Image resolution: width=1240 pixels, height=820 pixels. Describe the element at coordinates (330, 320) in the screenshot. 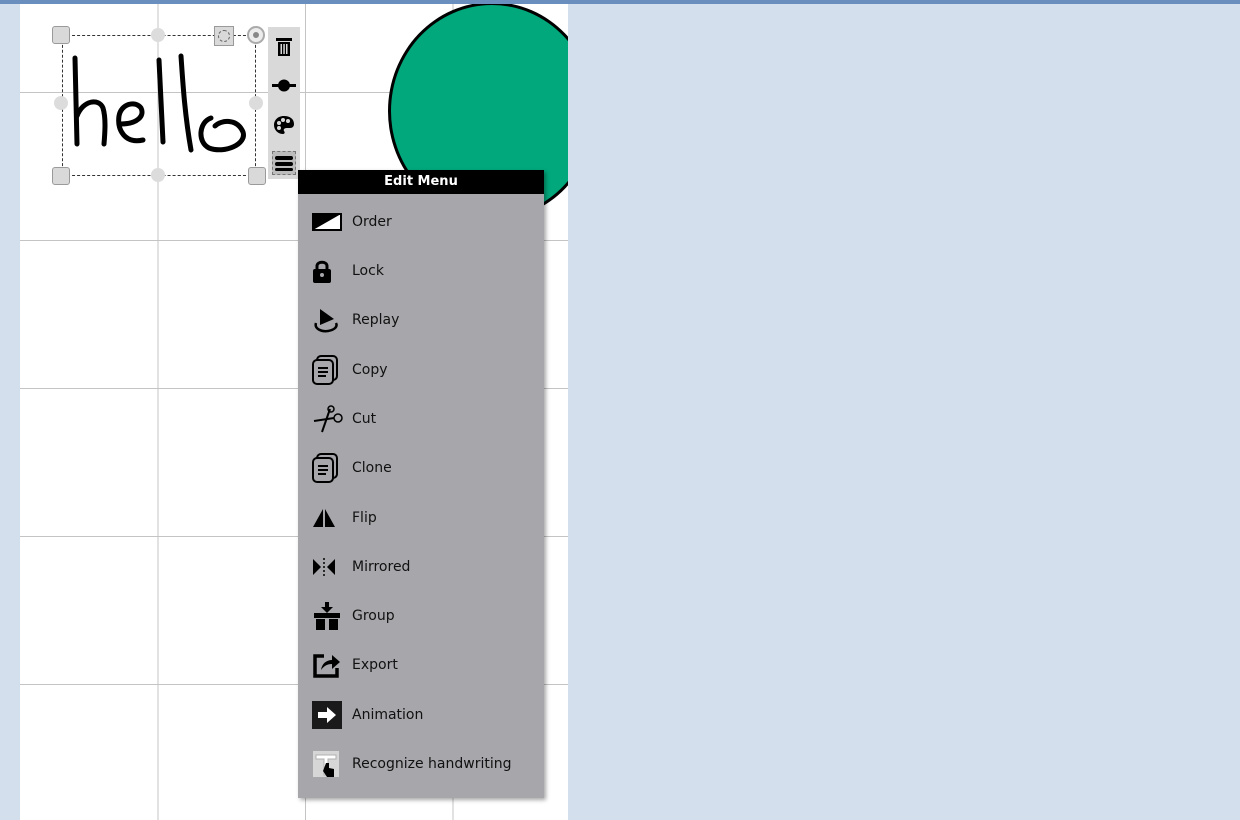

I see `replay-icon` at that location.